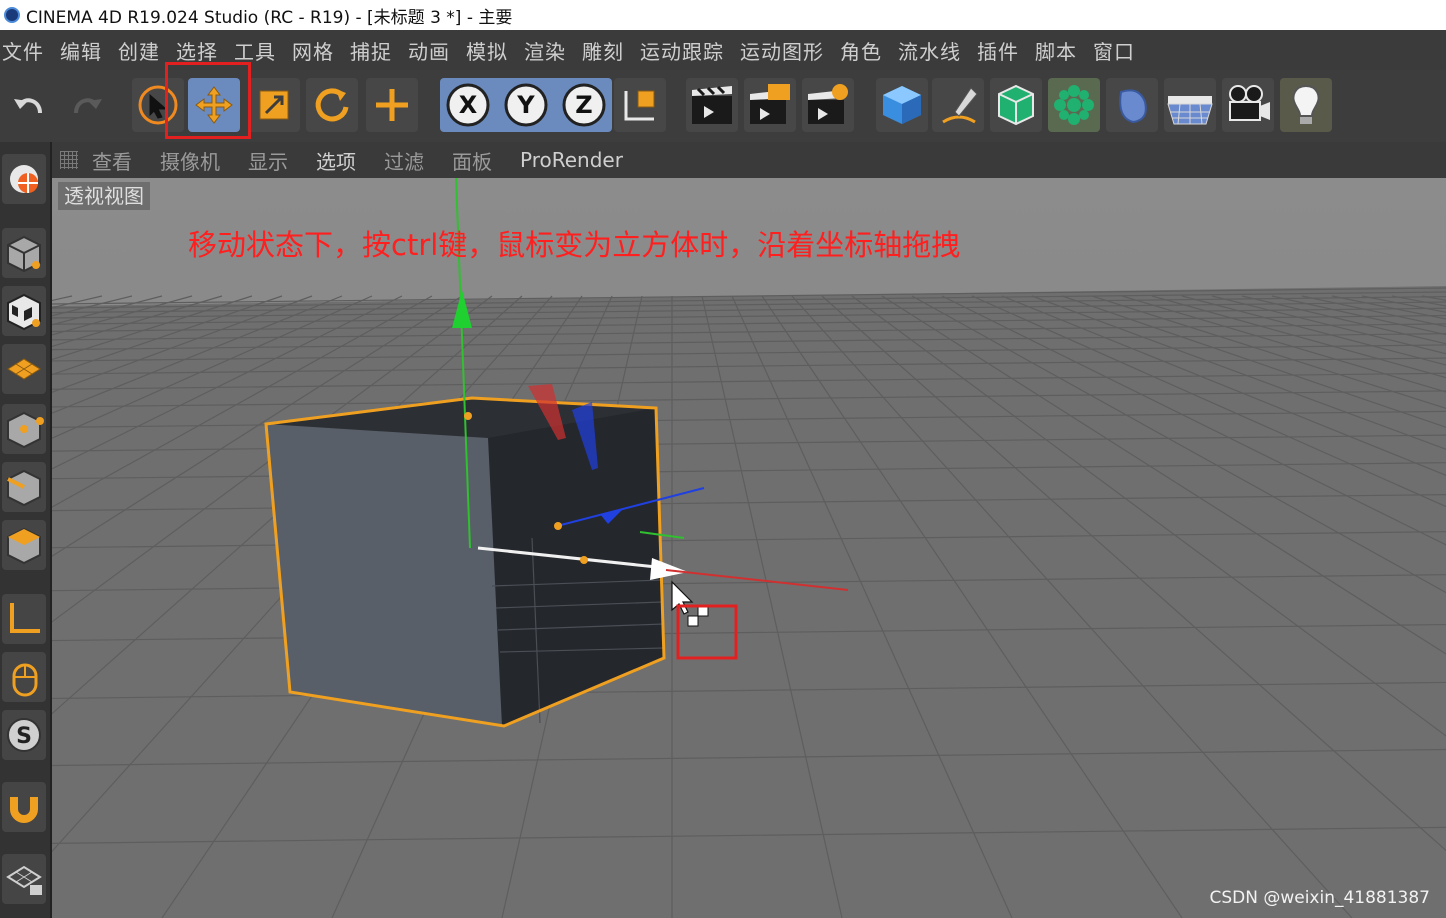 Image resolution: width=1446 pixels, height=918 pixels. What do you see at coordinates (86, 50) in the screenshot?
I see `menu-edit: 编辑` at bounding box center [86, 50].